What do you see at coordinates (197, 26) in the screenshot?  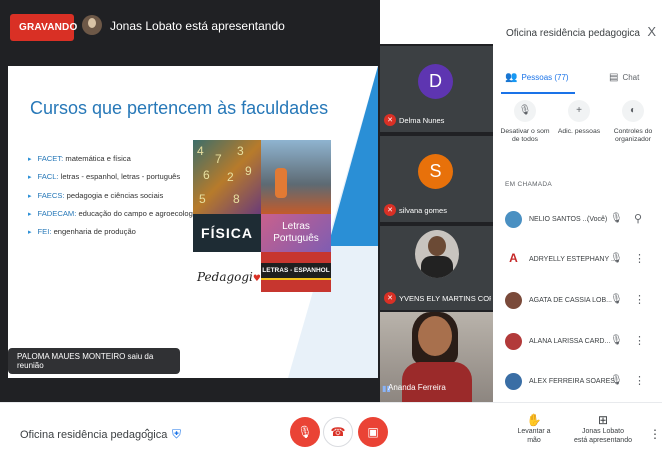 I see `presenter-status: Jonas Lobato está apresentando` at bounding box center [197, 26].